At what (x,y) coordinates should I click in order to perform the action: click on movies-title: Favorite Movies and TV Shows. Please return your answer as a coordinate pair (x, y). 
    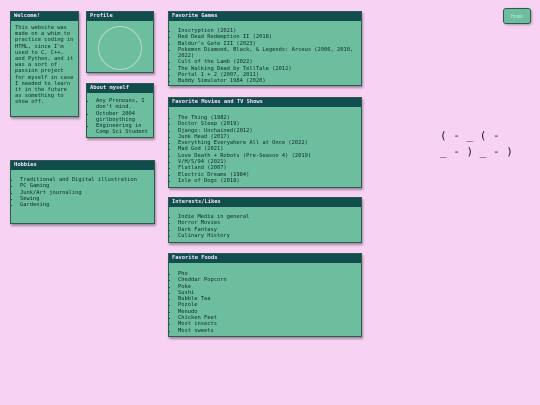
    Looking at the image, I should click on (265, 102).